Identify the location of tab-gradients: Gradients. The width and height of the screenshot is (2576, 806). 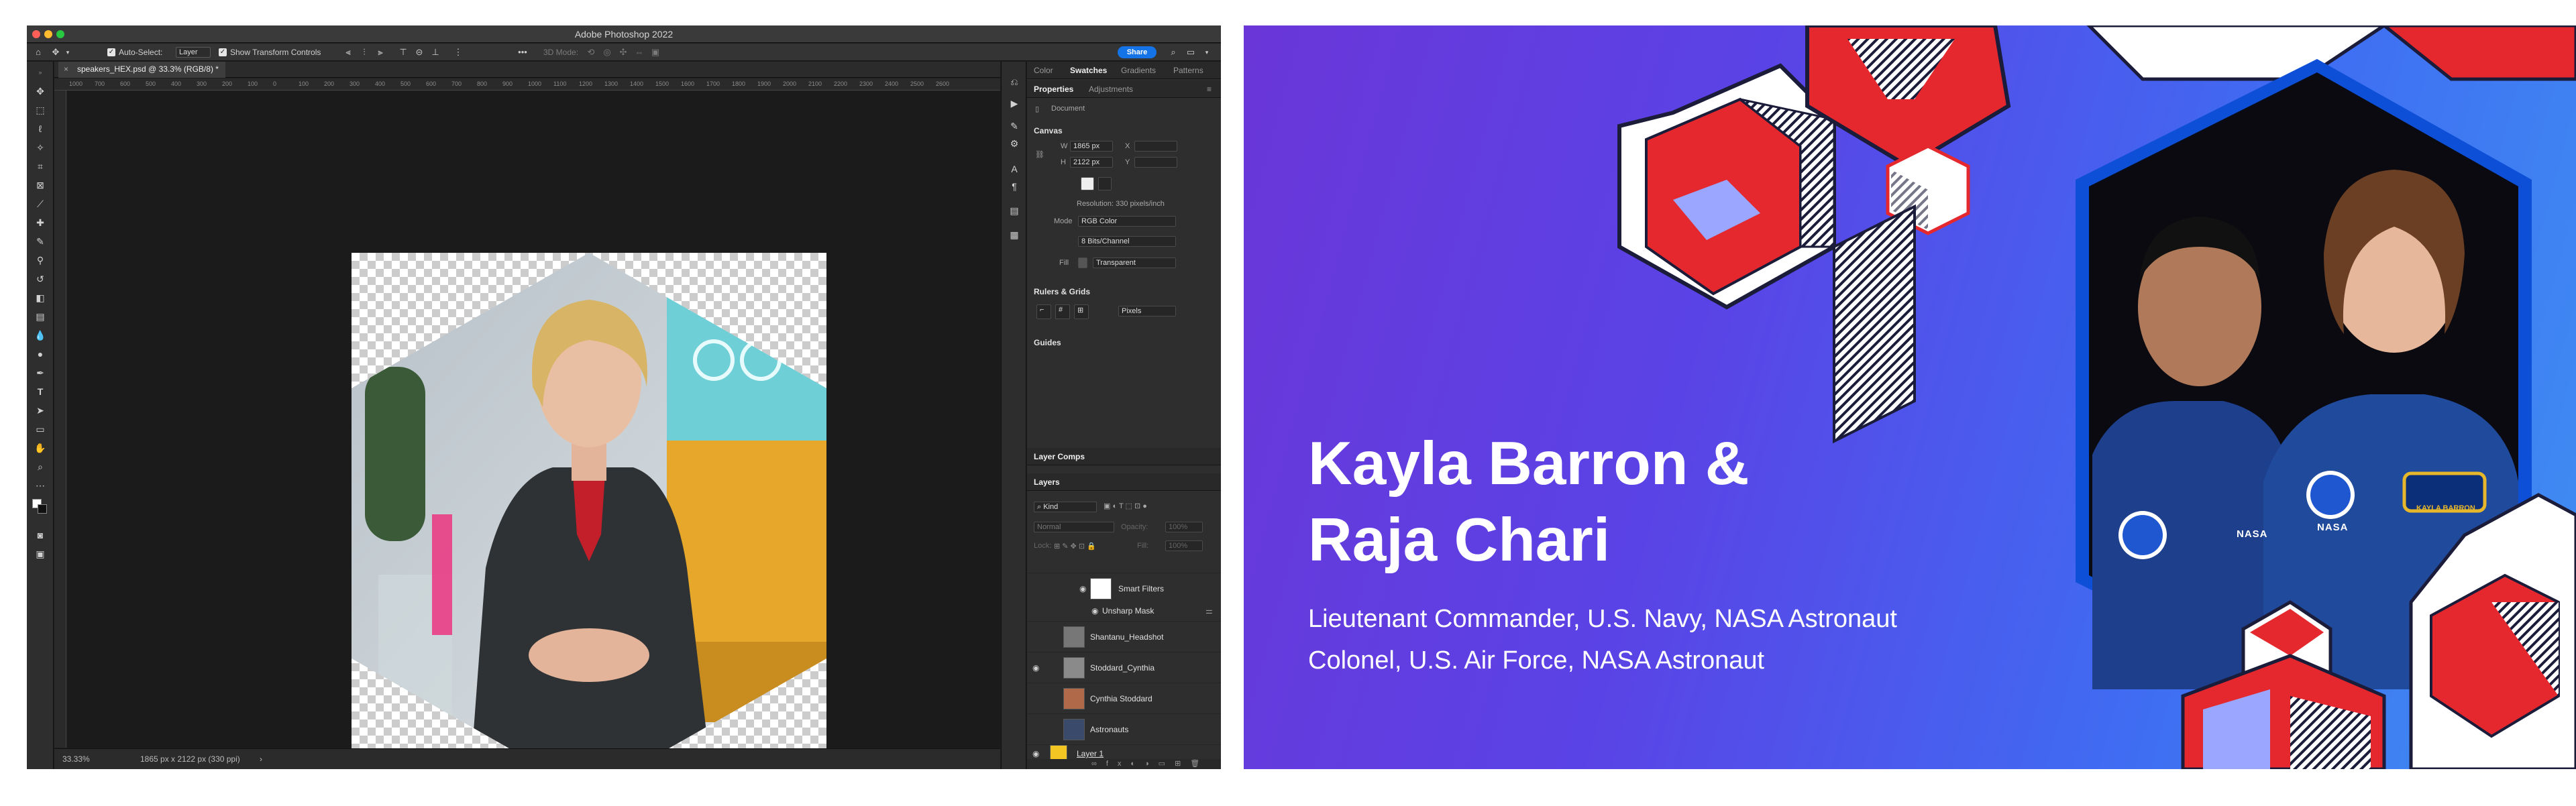
(1138, 70).